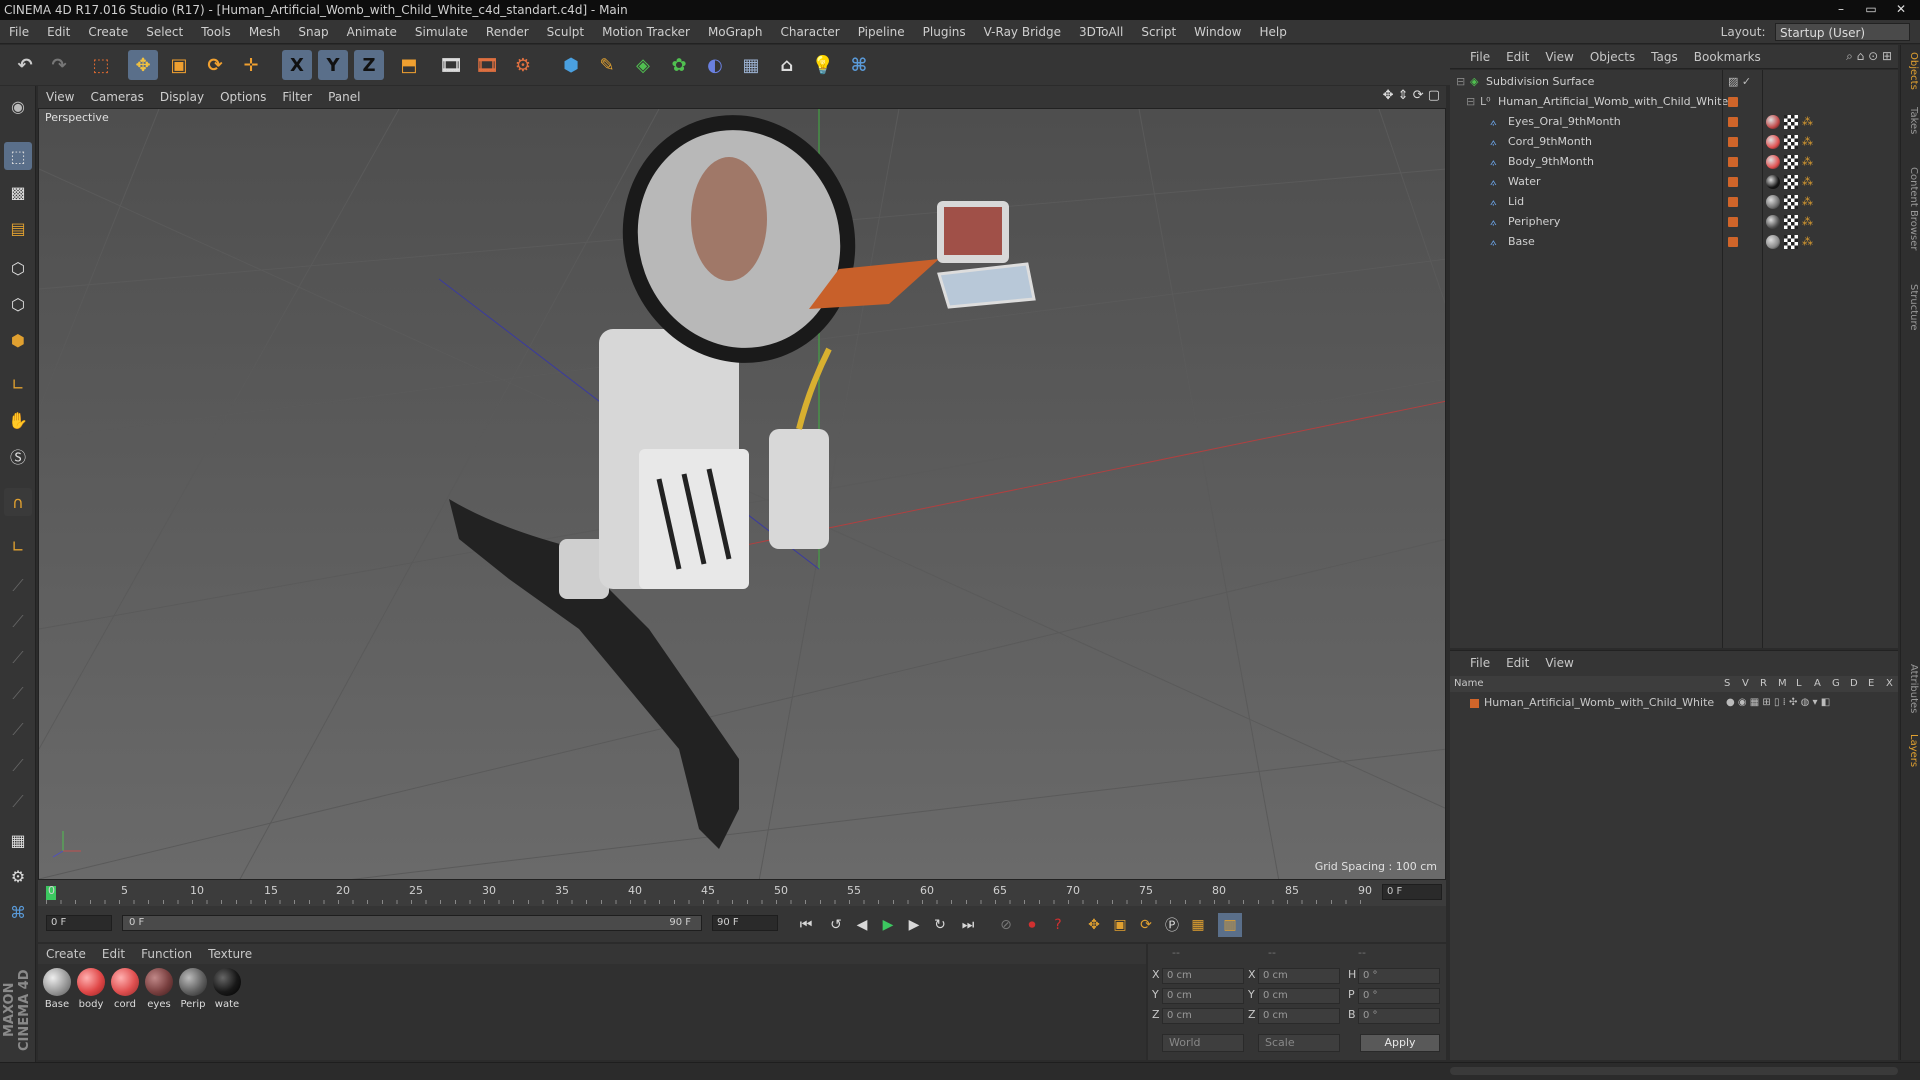 The image size is (1920, 1080). I want to click on make-editable-icon: ◉, so click(18, 106).